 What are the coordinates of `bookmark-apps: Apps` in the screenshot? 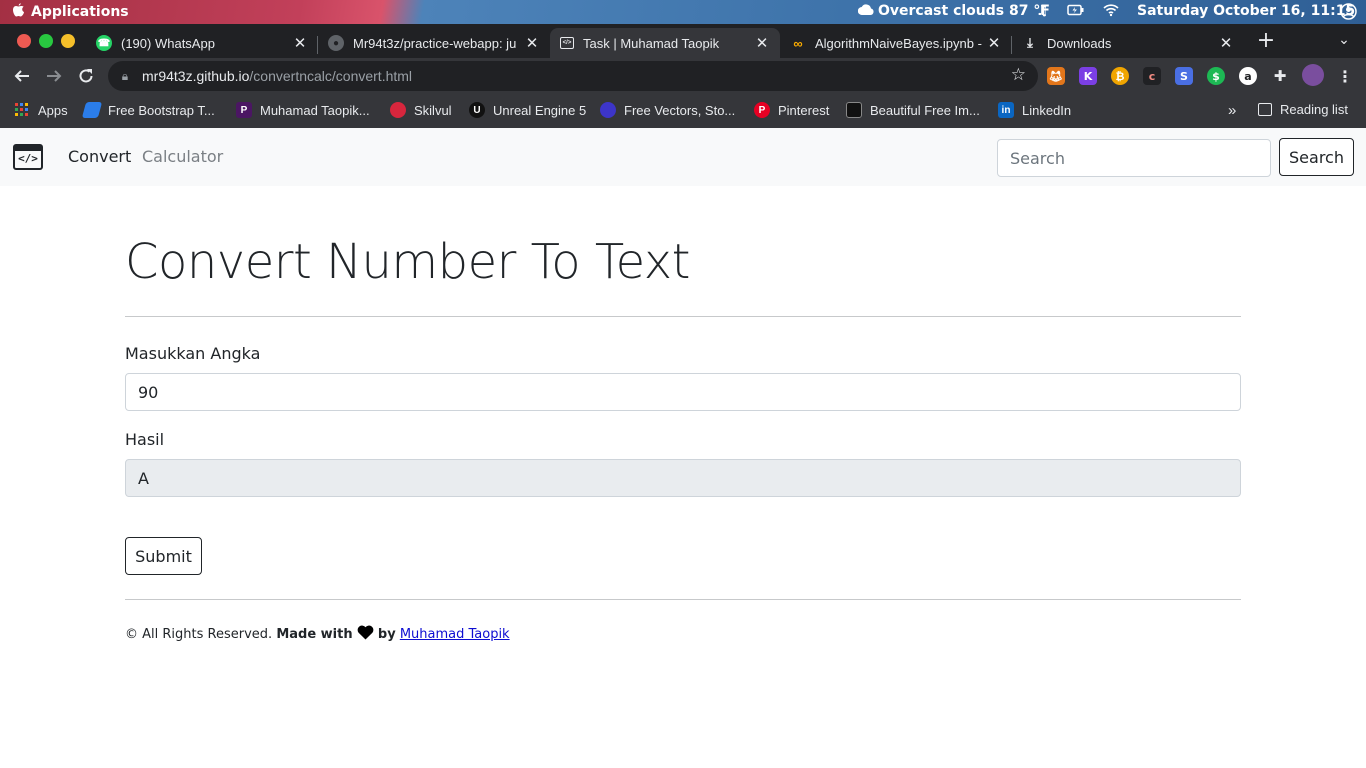 It's located at (41, 110).